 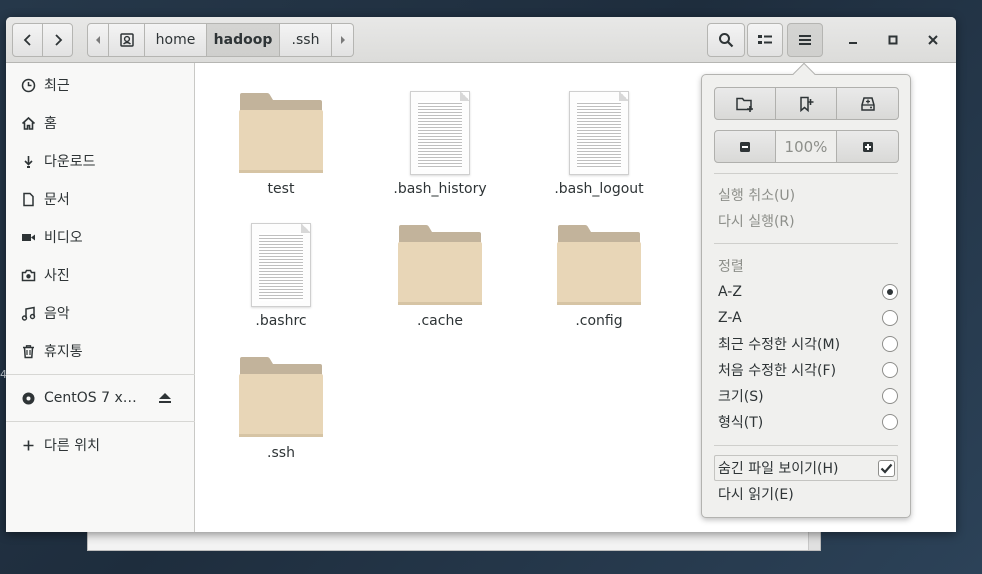 What do you see at coordinates (100, 123) in the screenshot?
I see `sidebar-item-home: 홈` at bounding box center [100, 123].